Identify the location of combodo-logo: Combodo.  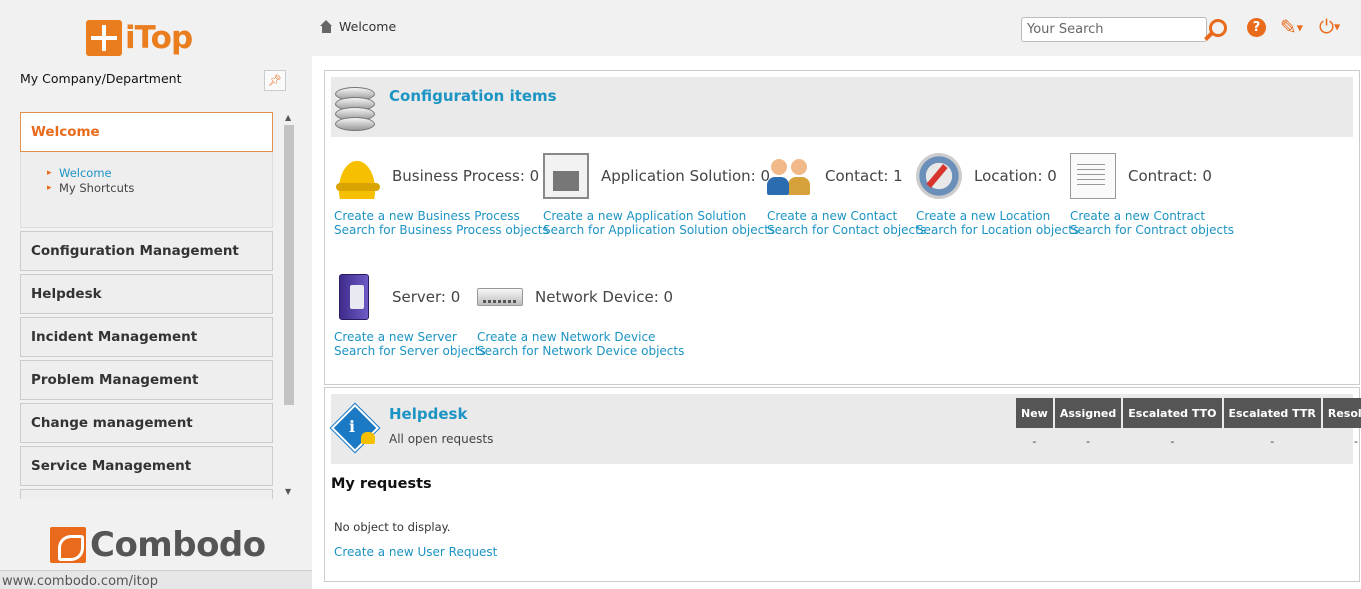
(158, 545).